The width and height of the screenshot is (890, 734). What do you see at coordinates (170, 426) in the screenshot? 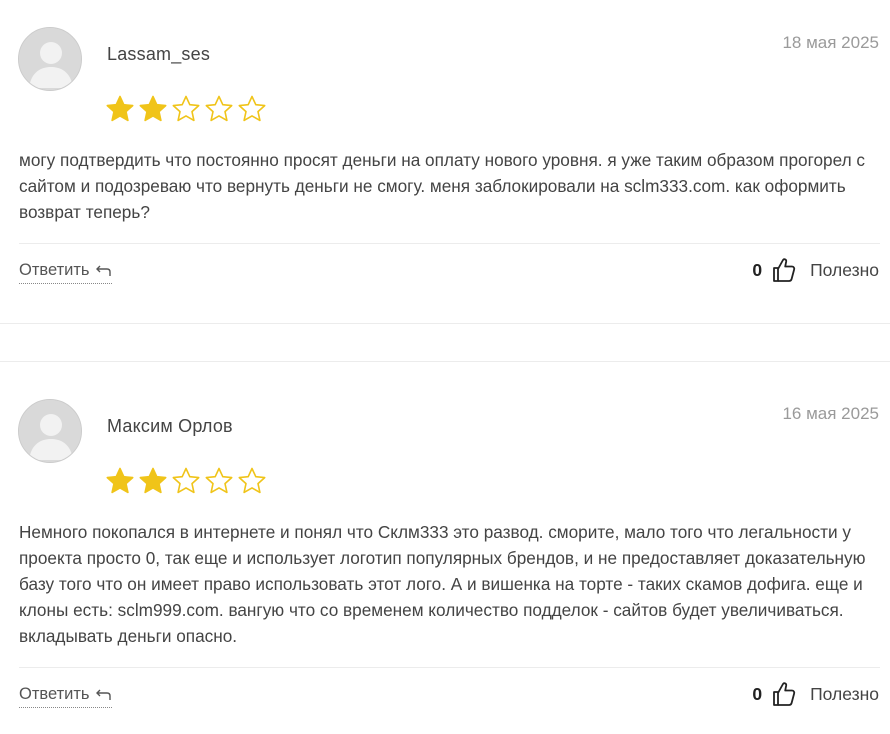
I see `review-author: Максим Орлов` at bounding box center [170, 426].